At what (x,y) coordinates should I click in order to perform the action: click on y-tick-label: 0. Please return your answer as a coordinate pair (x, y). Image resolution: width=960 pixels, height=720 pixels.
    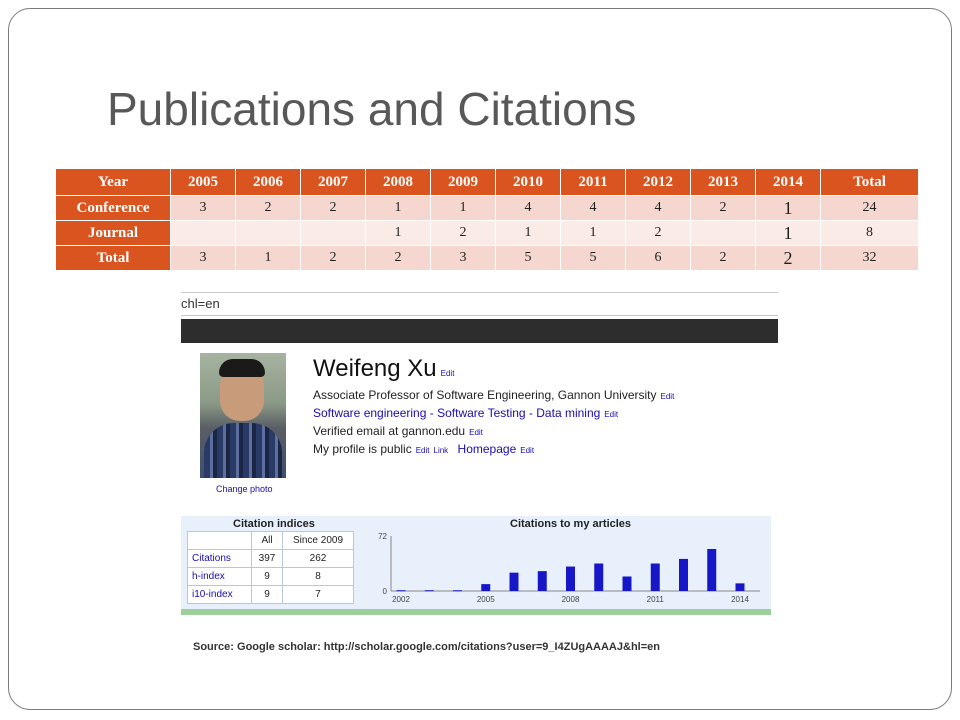
    Looking at the image, I should click on (385, 591).